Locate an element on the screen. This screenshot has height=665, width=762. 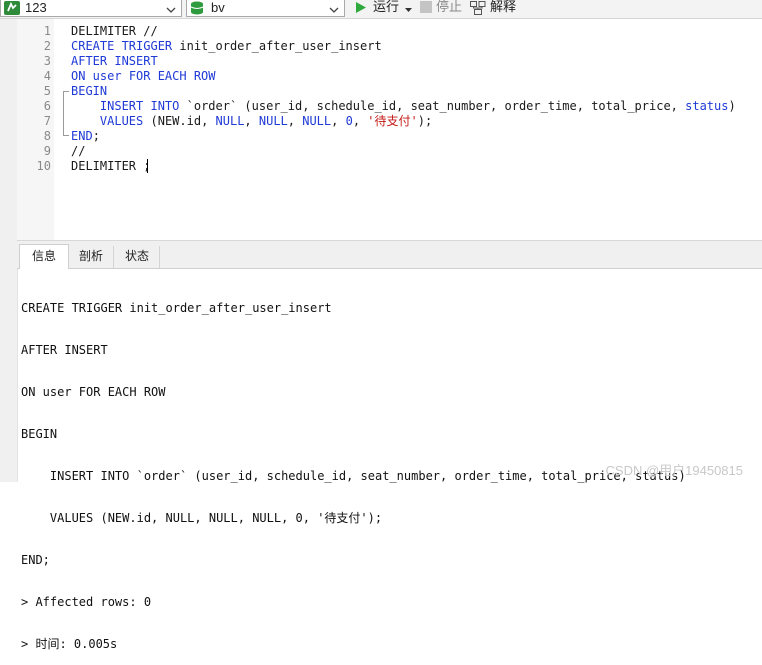
code-token: CREATE TRIGGER is located at coordinates (122, 46).